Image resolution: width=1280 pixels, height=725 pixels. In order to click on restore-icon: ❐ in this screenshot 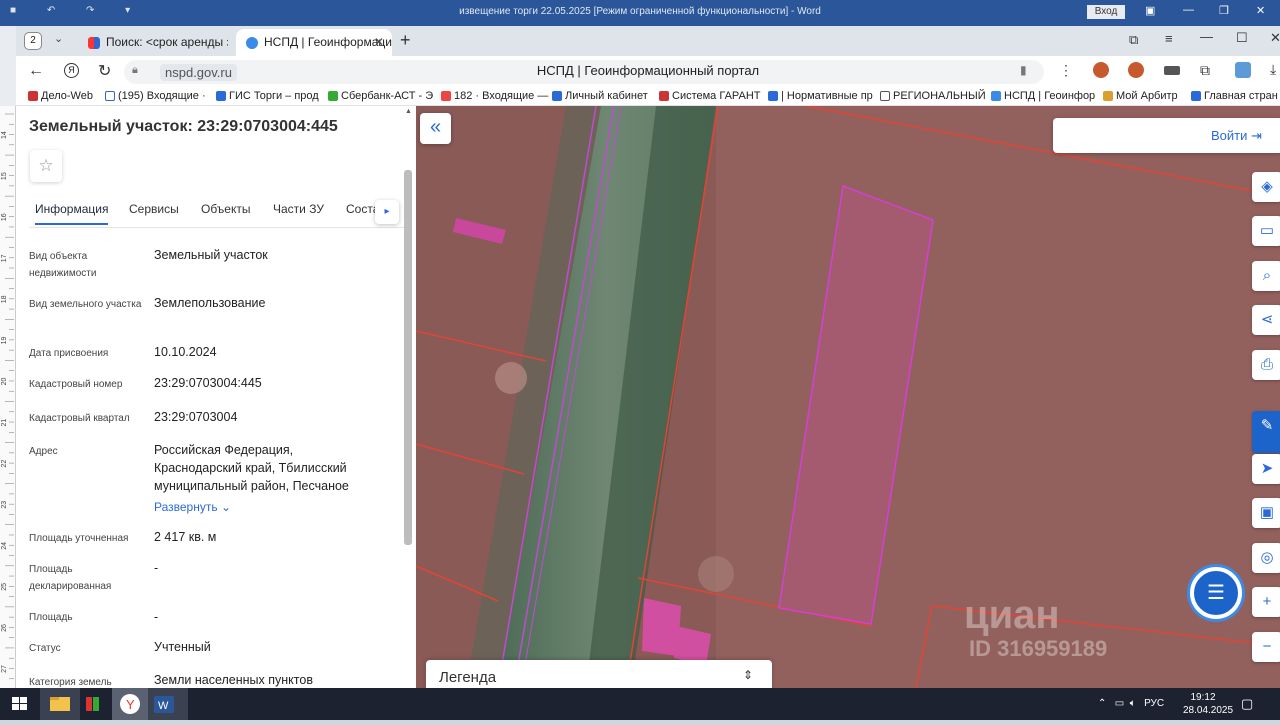, I will do `click(1224, 10)`.